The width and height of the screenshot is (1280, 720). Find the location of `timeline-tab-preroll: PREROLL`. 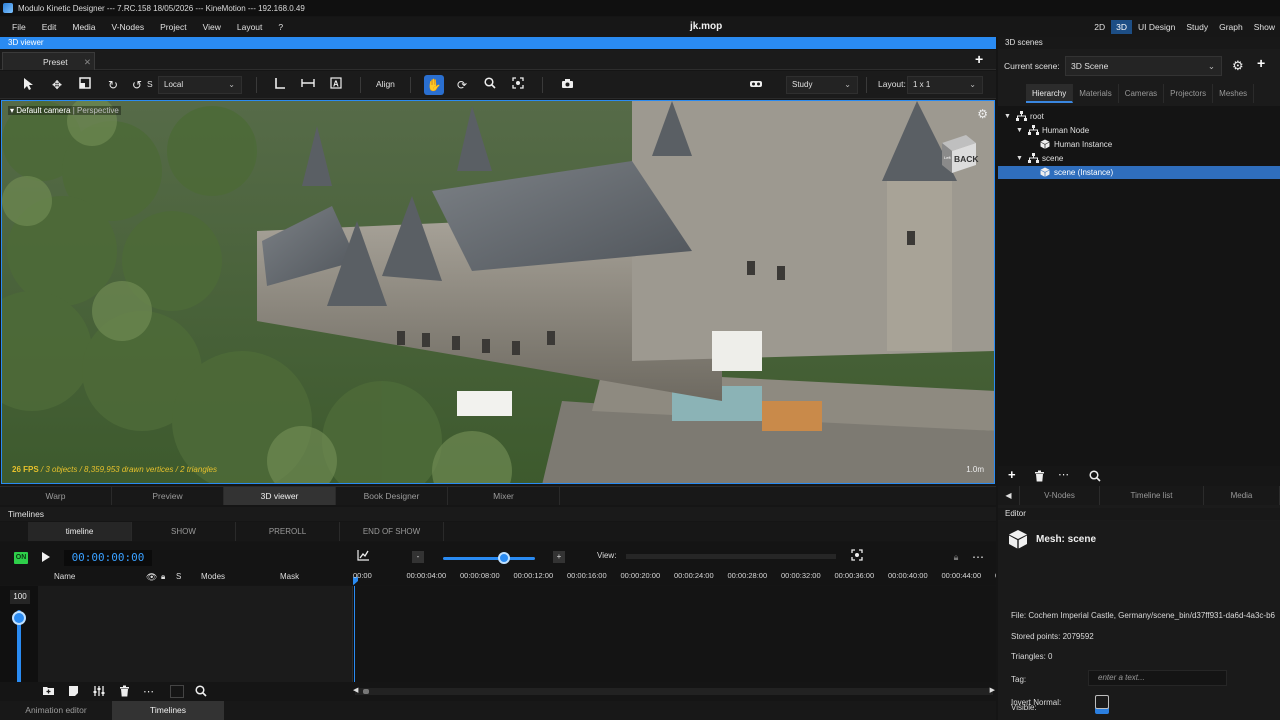

timeline-tab-preroll: PREROLL is located at coordinates (288, 531).